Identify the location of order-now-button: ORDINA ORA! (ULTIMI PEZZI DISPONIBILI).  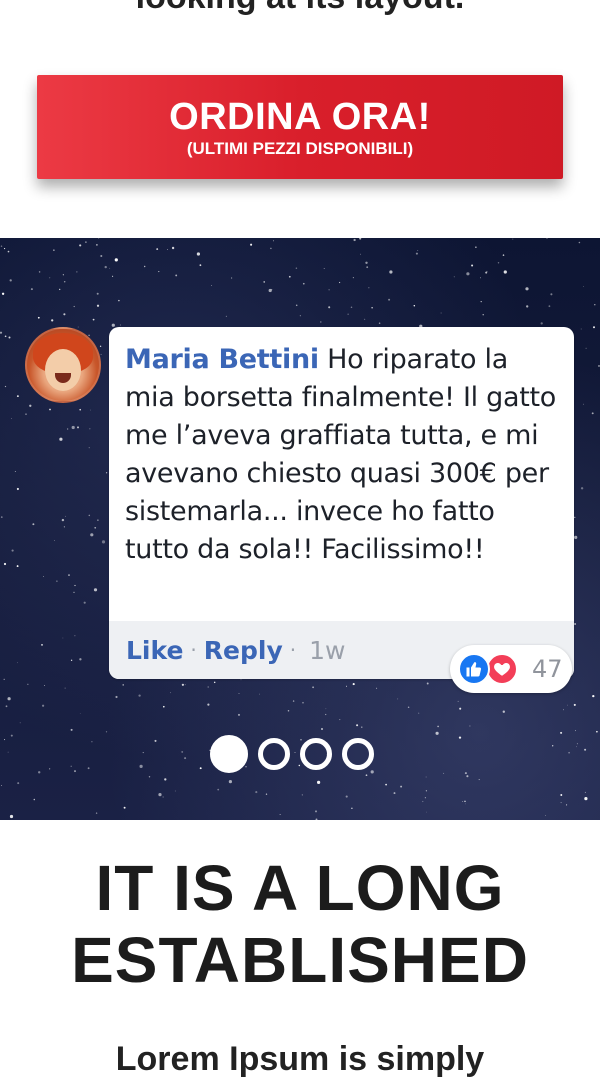
(300, 127).